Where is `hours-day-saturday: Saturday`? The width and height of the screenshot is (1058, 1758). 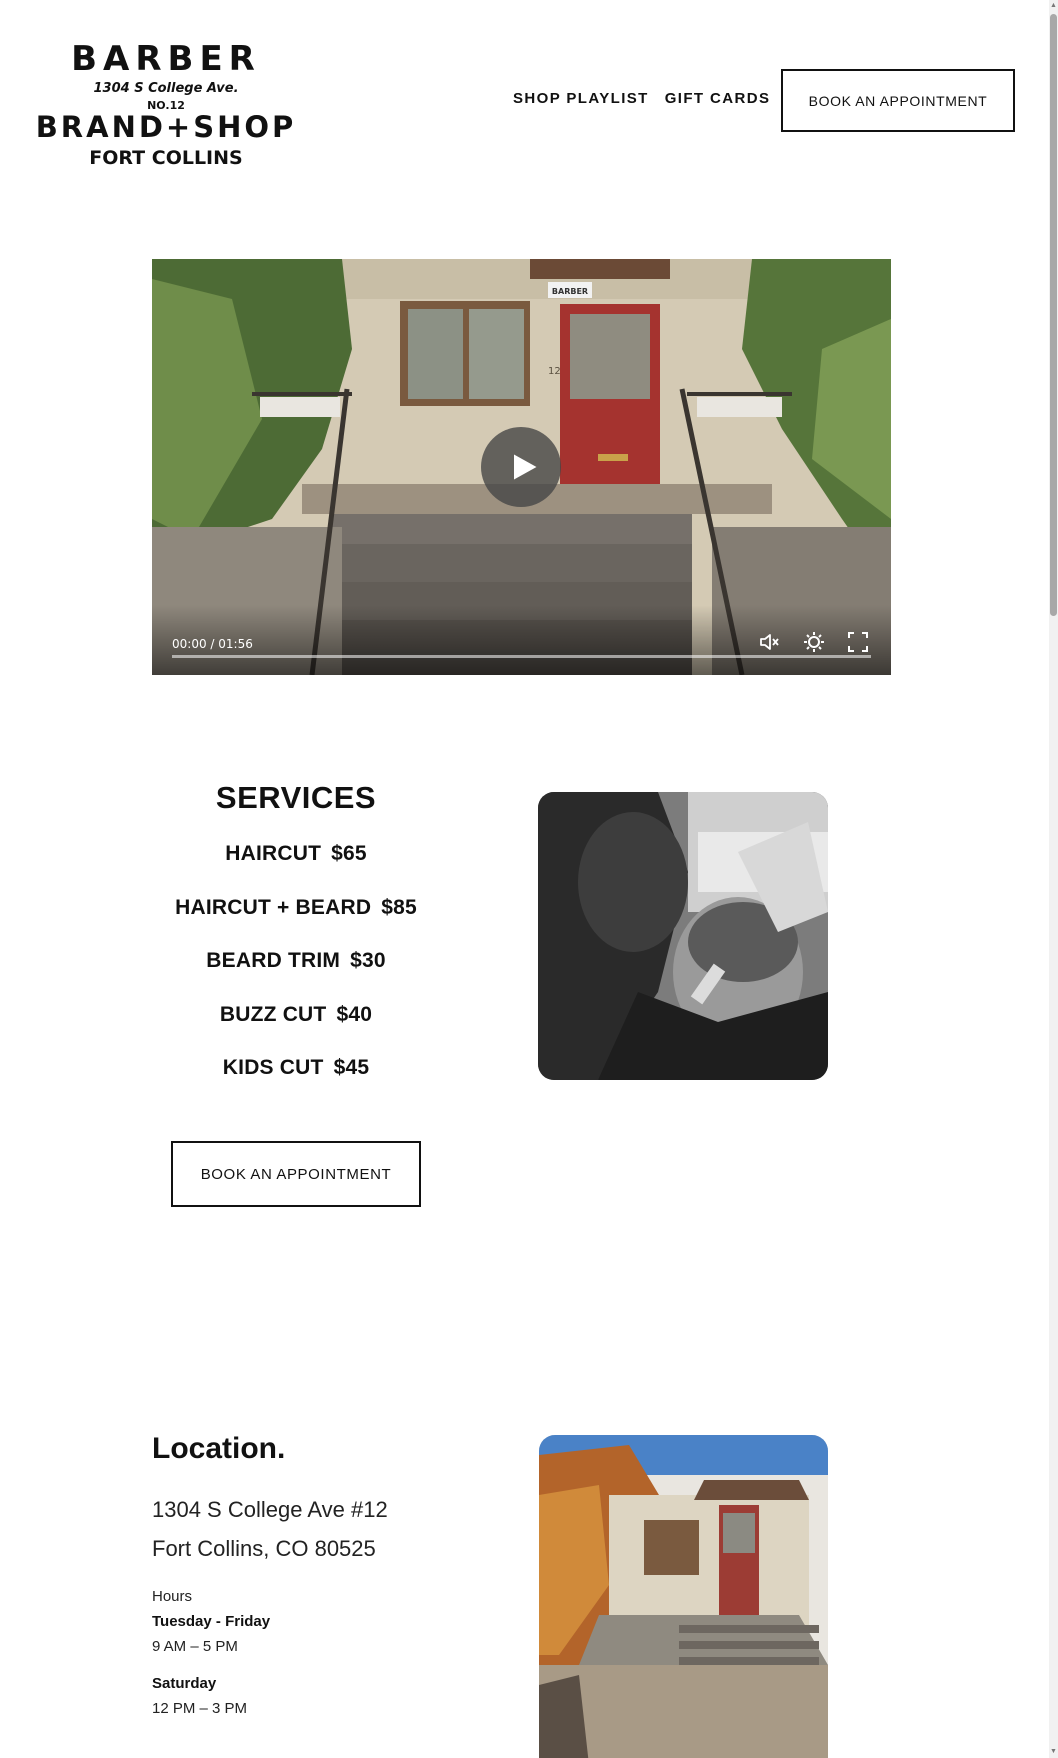 hours-day-saturday: Saturday is located at coordinates (184, 1683).